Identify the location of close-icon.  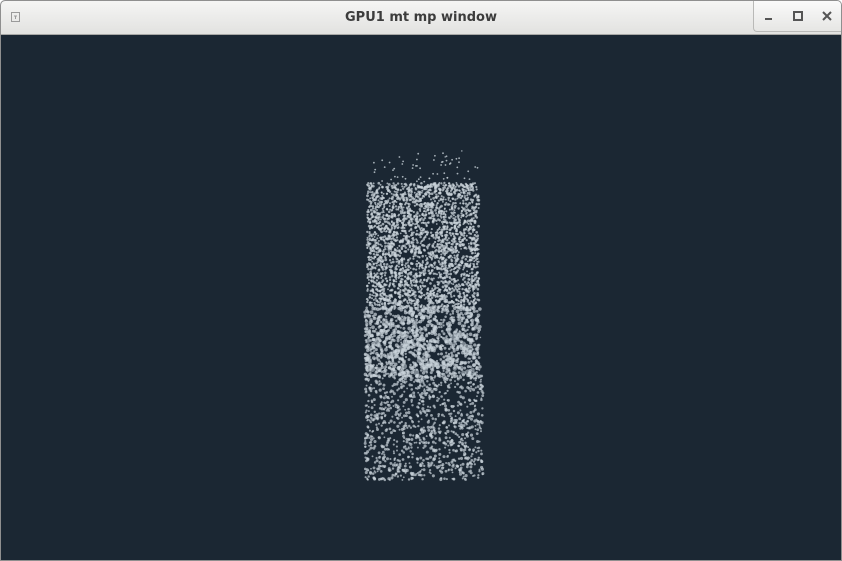
(826, 16).